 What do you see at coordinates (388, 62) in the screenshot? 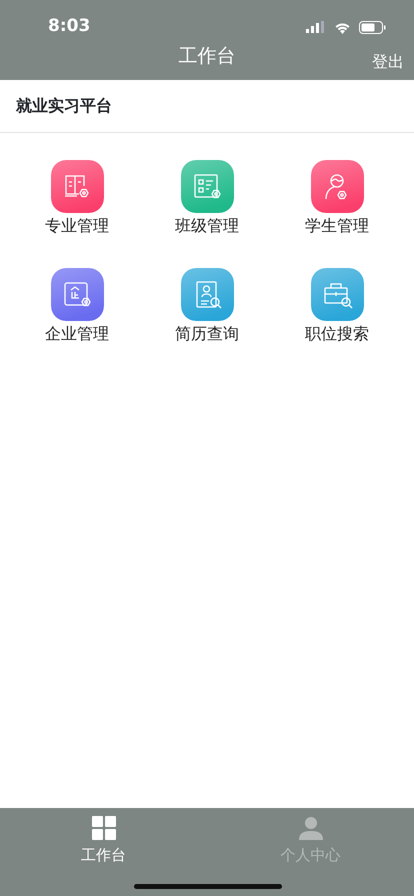
I see `logout-button: 登出` at bounding box center [388, 62].